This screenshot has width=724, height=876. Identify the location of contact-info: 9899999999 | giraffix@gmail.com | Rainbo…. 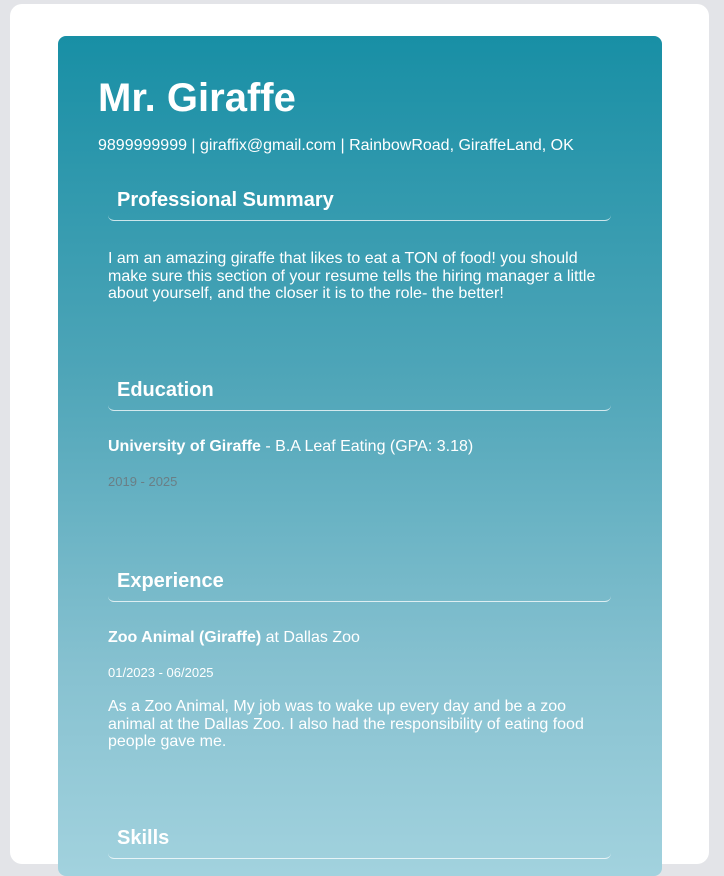
(336, 145).